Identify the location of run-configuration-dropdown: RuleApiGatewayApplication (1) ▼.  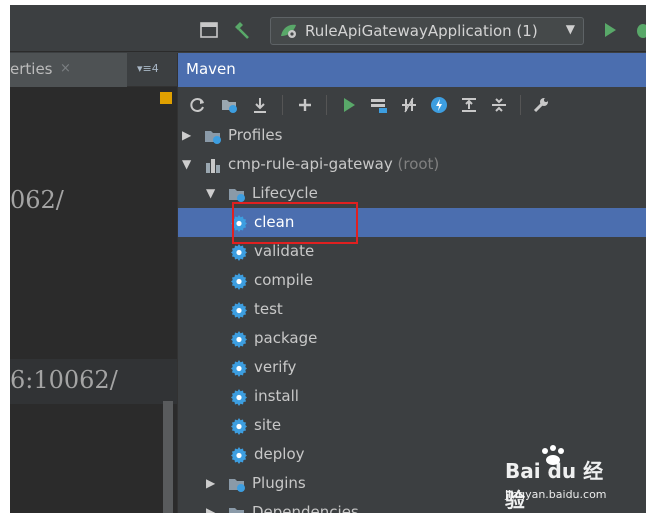
(427, 31).